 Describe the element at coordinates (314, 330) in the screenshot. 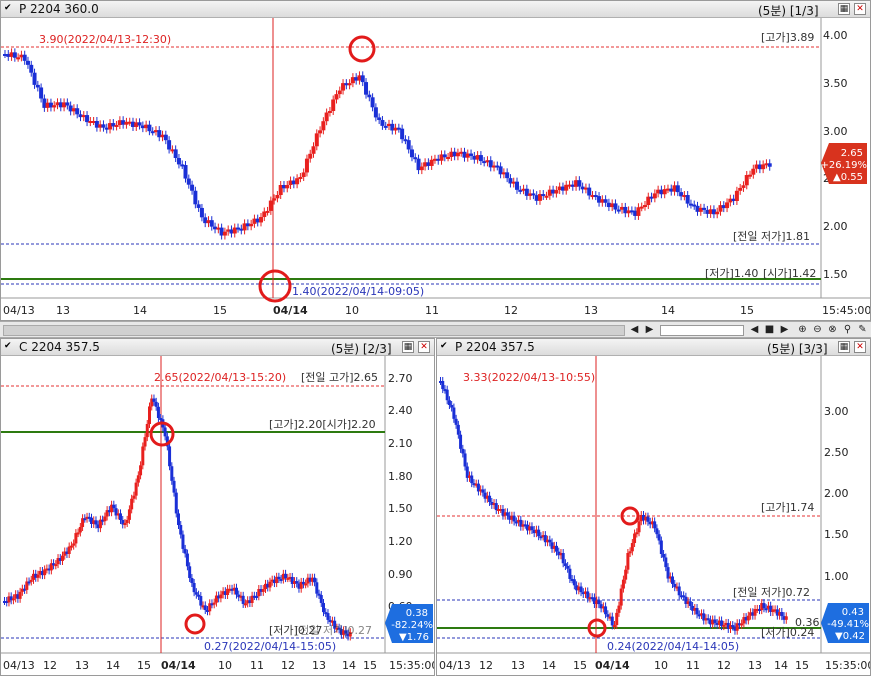

I see `horizontal-scrollbar` at that location.